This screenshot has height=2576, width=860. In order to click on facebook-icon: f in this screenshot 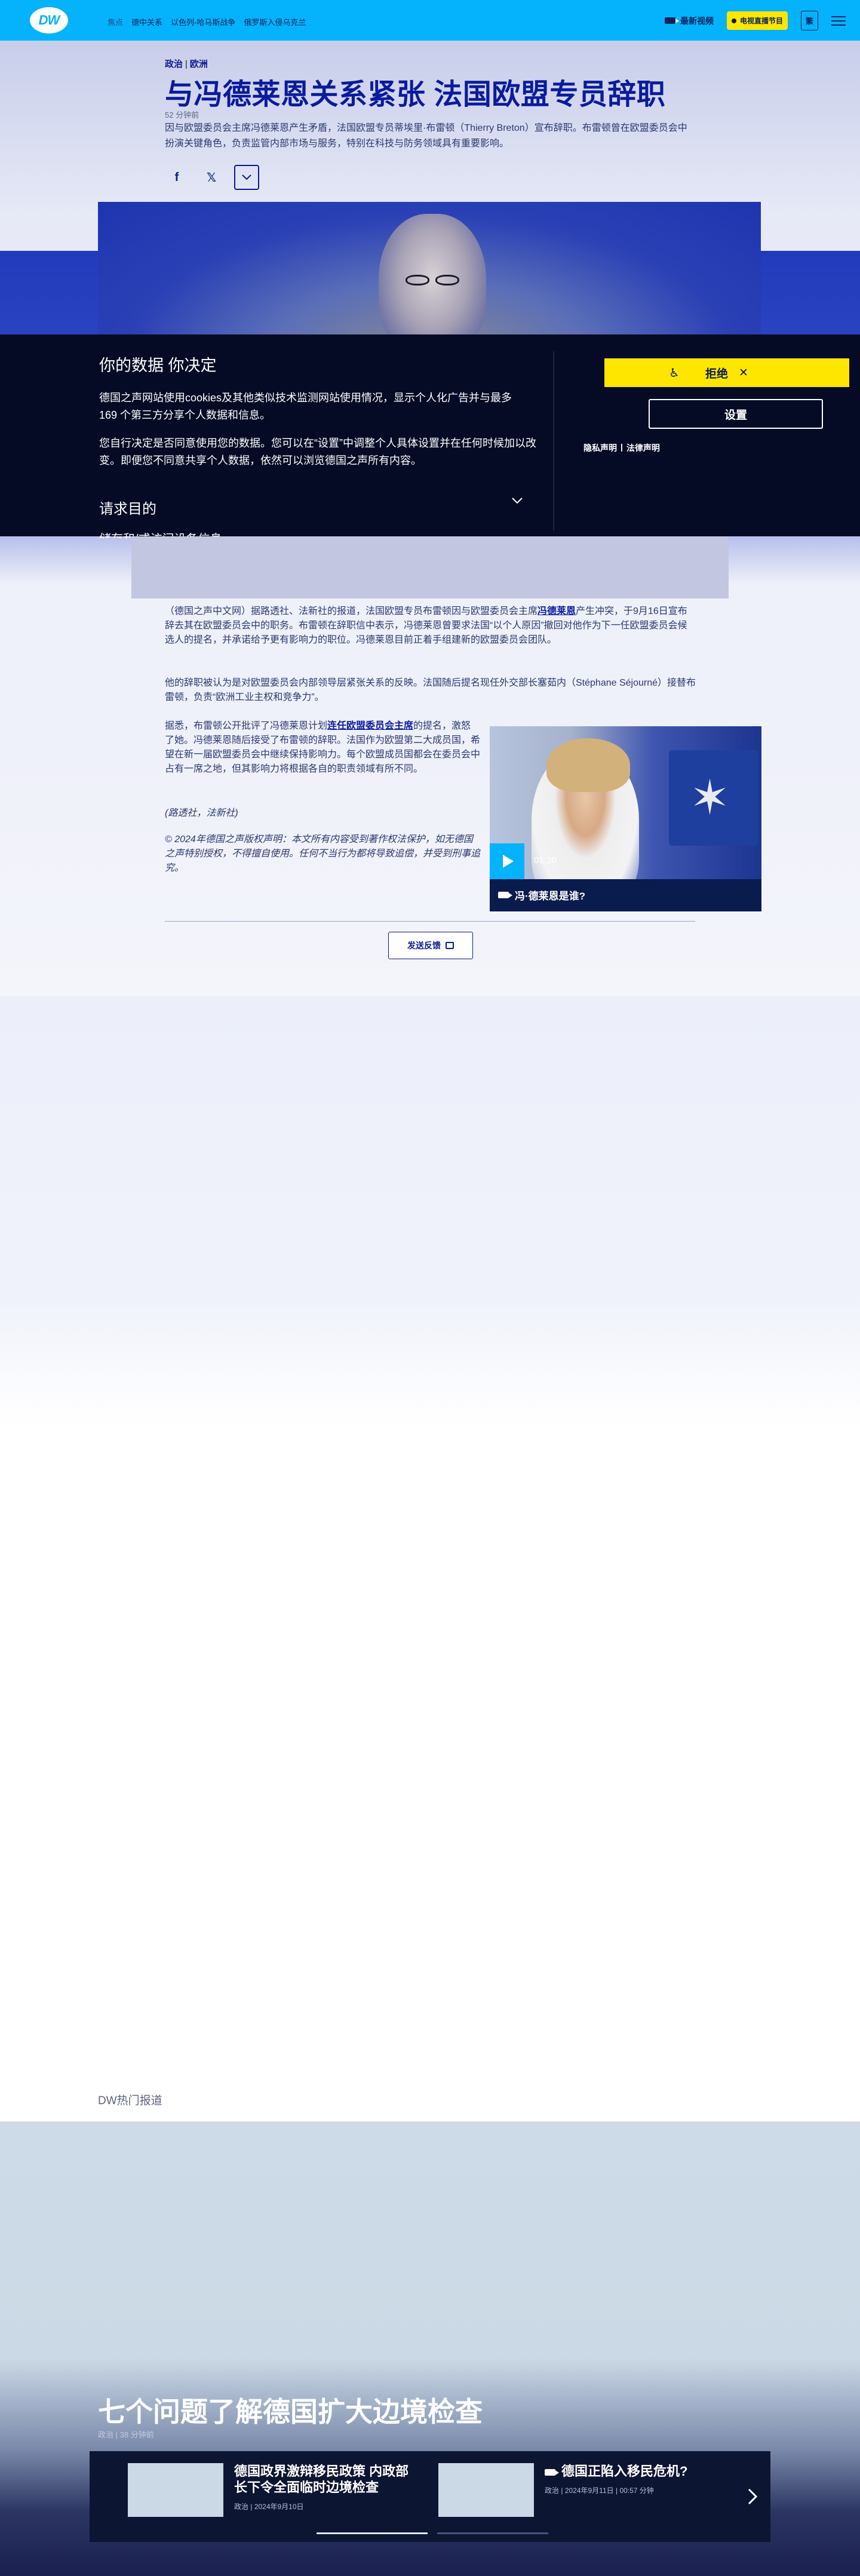, I will do `click(177, 177)`.